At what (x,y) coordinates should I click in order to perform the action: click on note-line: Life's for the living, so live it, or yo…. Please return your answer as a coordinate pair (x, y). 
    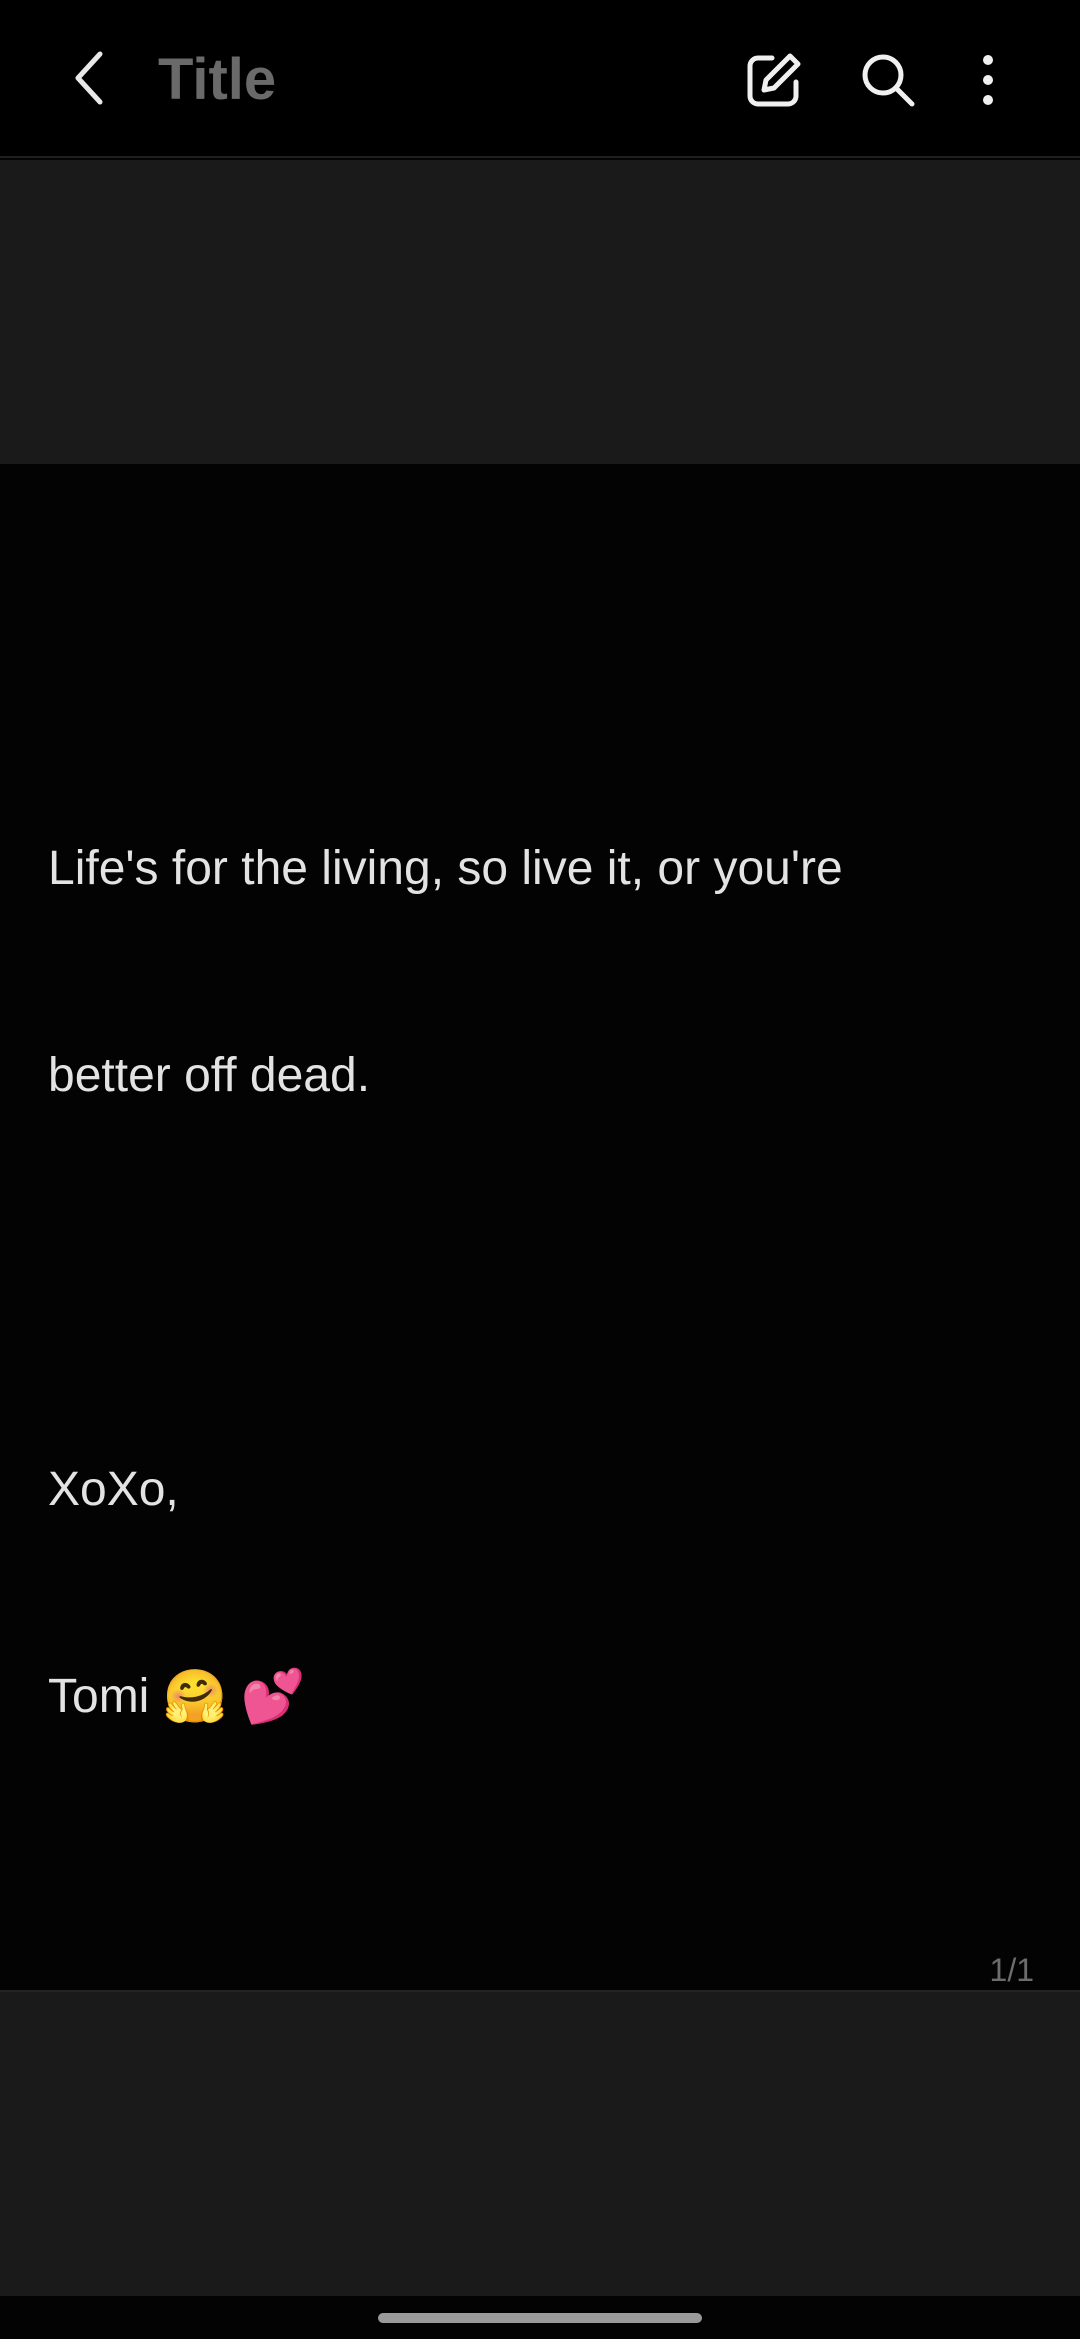
    Looking at the image, I should click on (445, 868).